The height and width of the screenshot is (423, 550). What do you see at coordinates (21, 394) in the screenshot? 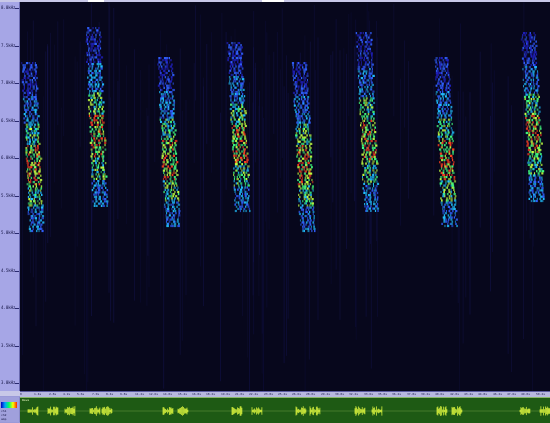
I see `time-tick-label: 0` at bounding box center [21, 394].